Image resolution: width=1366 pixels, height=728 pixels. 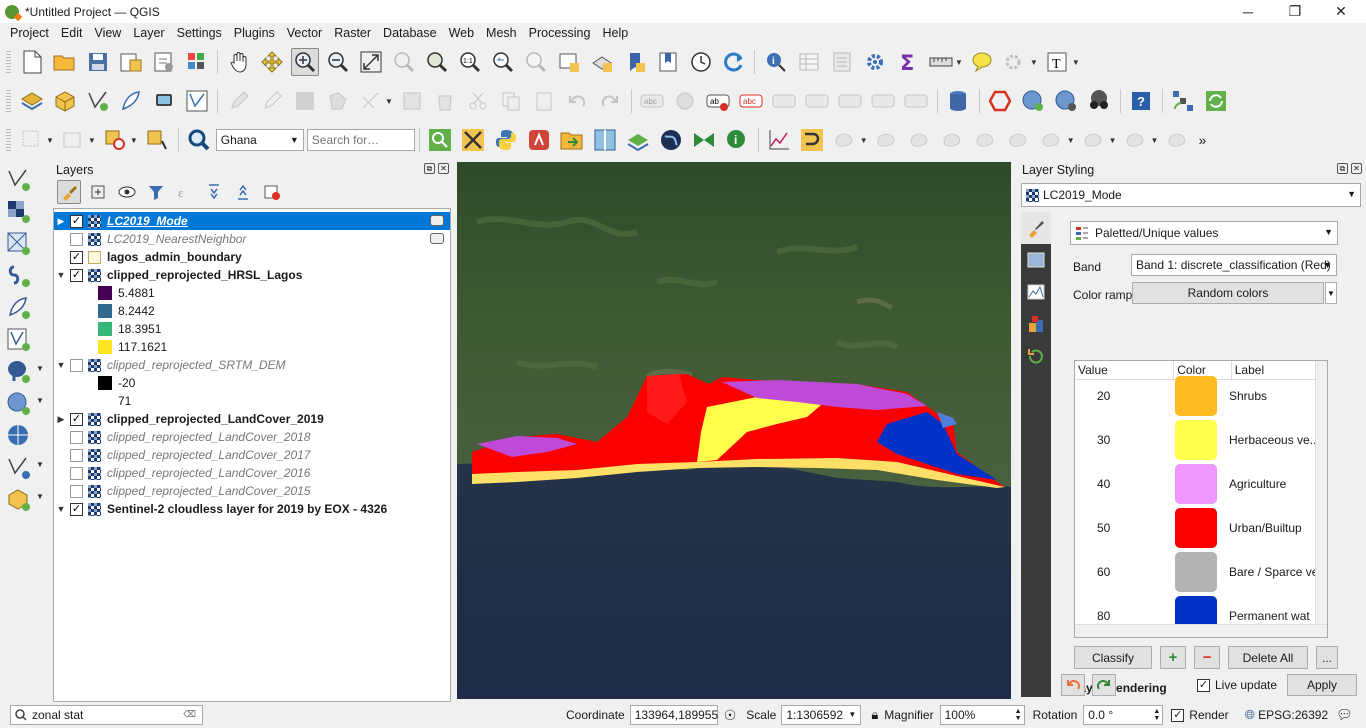 I want to click on digitize-5-button, so click(x=986, y=140).